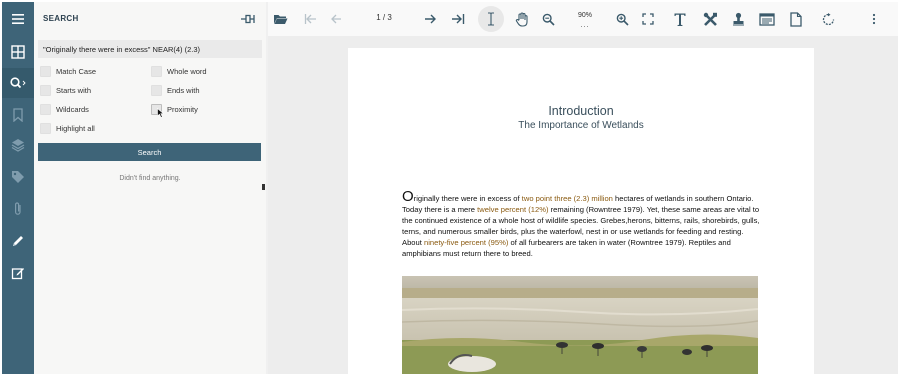 This screenshot has width=900, height=376. I want to click on ends-with-checkbox, so click(156, 90).